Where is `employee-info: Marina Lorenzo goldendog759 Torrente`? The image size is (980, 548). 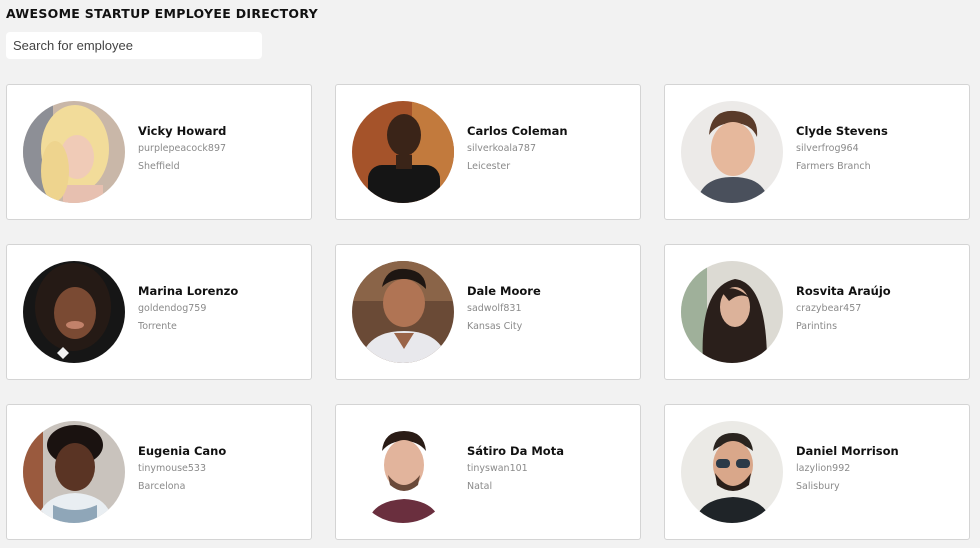
employee-info: Marina Lorenzo goldendog759 Torrente is located at coordinates (188, 309).